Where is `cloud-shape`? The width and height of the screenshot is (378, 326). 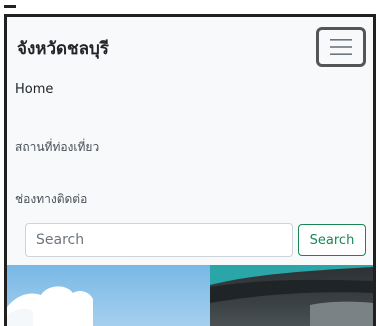 cloud-shape is located at coordinates (50, 306).